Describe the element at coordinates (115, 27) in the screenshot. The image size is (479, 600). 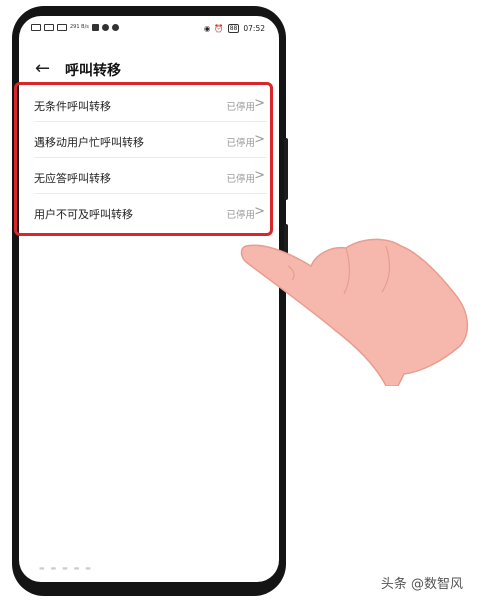
I see `message-notification-icon` at that location.